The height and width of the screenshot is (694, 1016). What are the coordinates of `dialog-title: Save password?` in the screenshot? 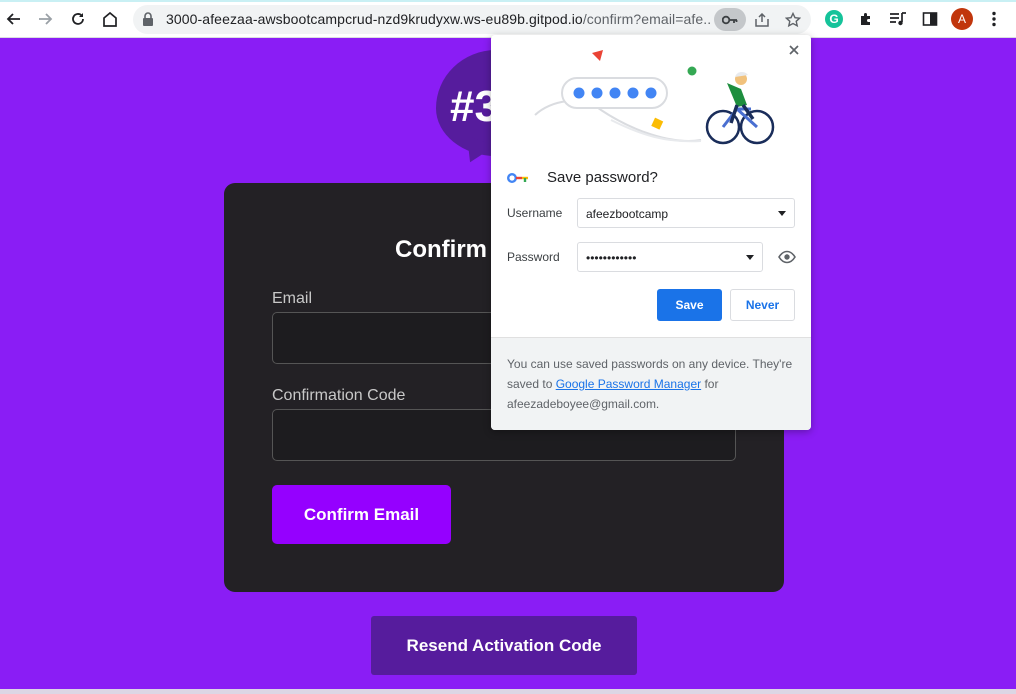 It's located at (602, 177).